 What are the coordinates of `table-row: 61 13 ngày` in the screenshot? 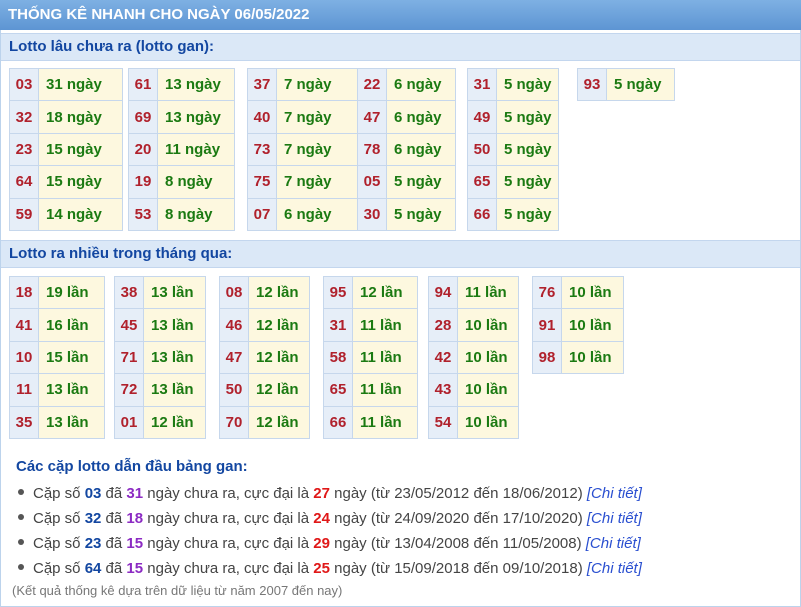 It's located at (181, 84).